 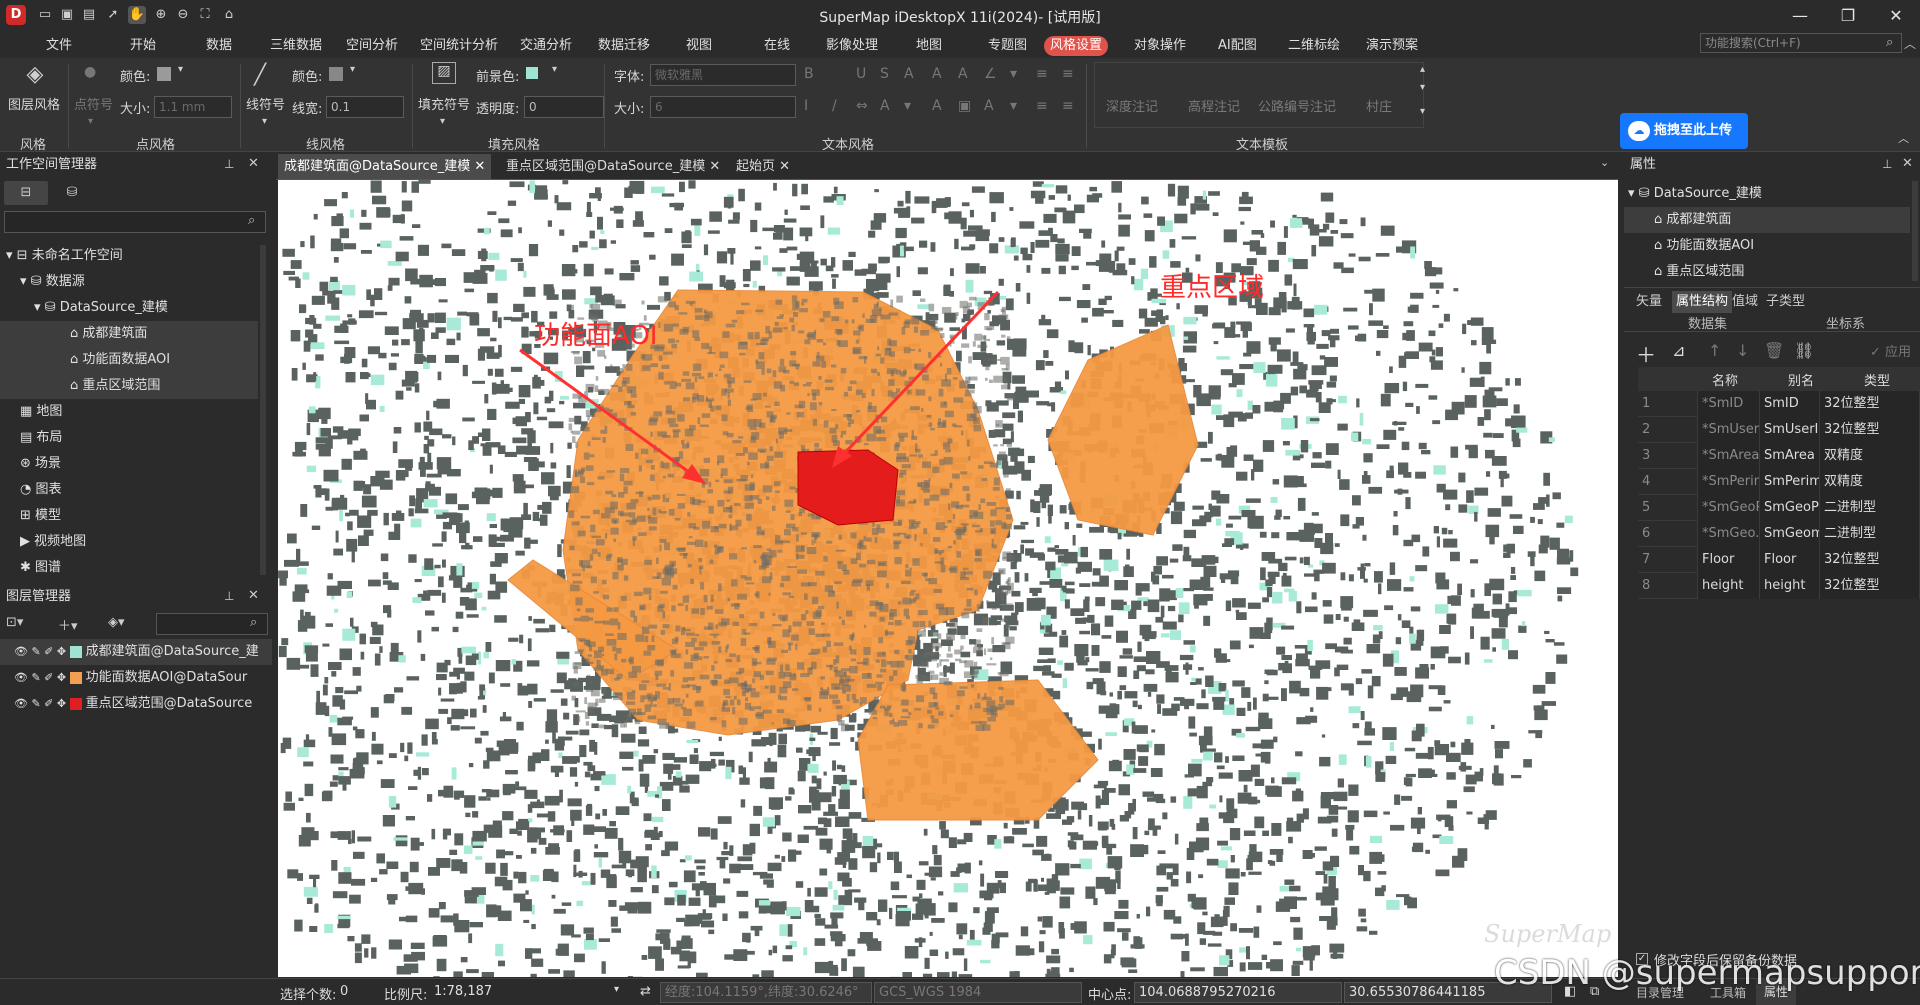 I want to click on menu-item: 地图, so click(x=929, y=46).